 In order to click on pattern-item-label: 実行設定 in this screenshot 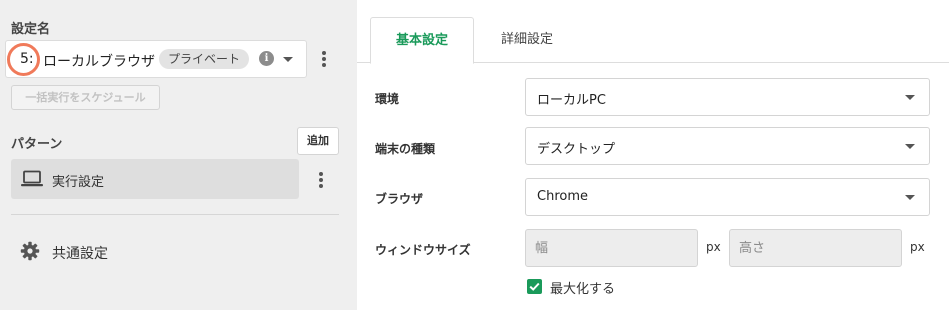, I will do `click(78, 182)`.